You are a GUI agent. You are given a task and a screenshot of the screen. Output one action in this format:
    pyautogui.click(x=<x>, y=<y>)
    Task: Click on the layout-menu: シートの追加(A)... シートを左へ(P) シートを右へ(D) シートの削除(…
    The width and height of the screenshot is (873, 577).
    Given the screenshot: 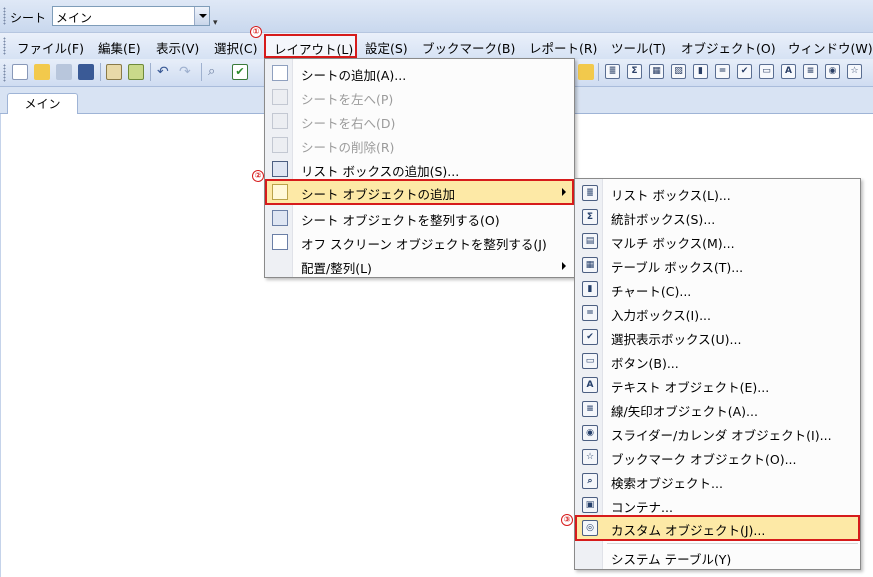 What is the action you would take?
    pyautogui.click(x=419, y=168)
    